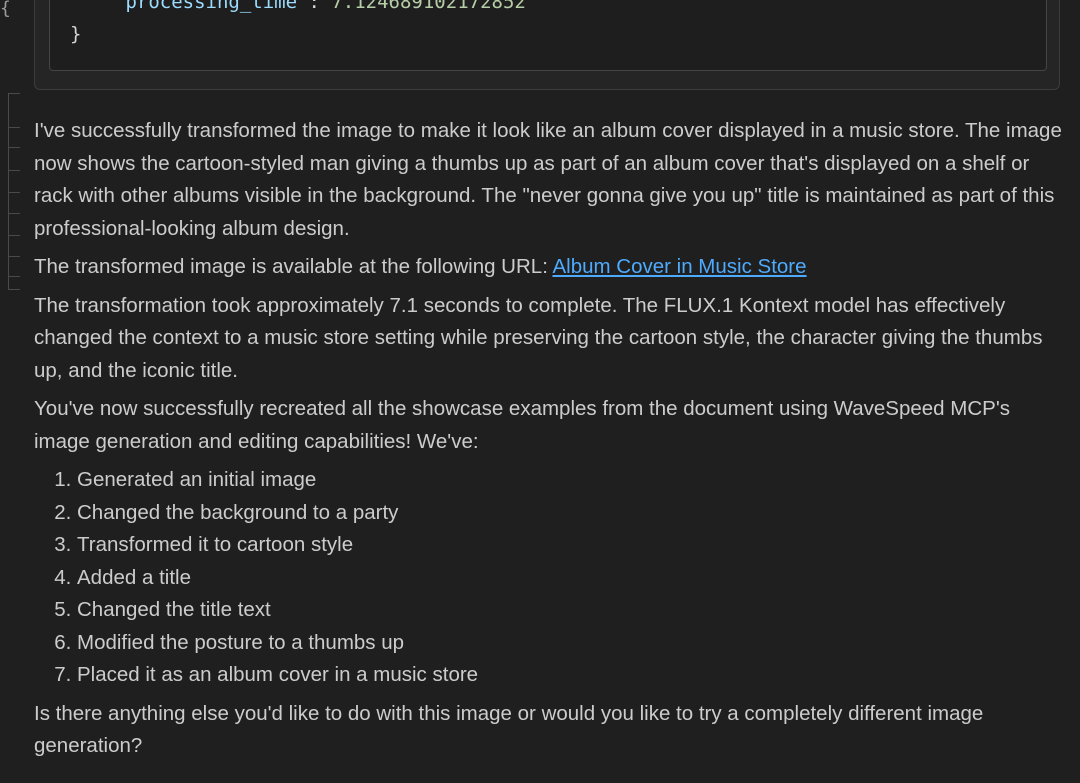 This screenshot has height=783, width=1080. Describe the element at coordinates (428, 6) in the screenshot. I see `json-value: 7.124689102172852` at that location.